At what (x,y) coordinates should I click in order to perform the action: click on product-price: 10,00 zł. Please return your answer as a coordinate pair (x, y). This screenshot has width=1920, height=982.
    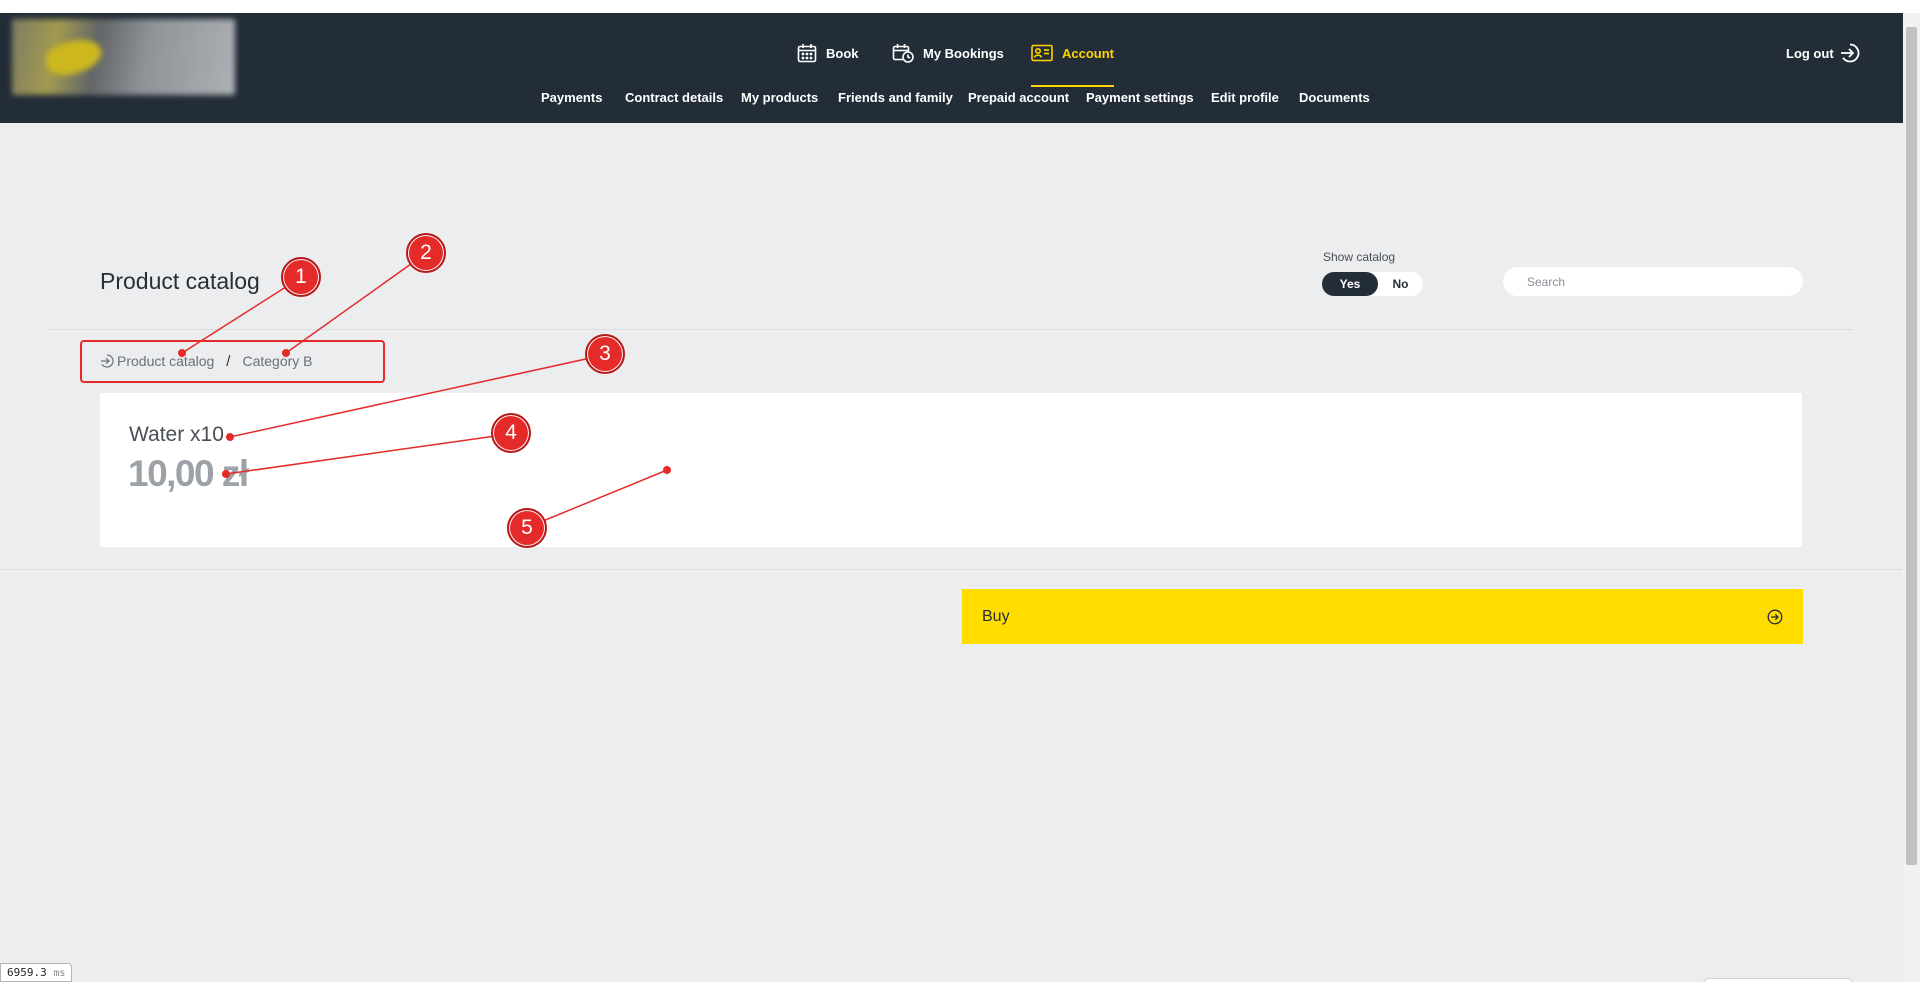
    Looking at the image, I should click on (188, 473).